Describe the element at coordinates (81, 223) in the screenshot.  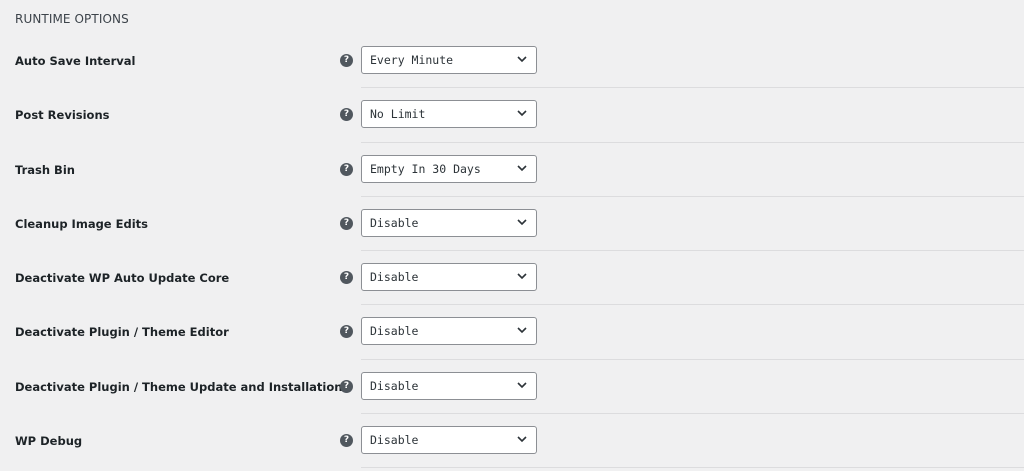
I see `option-label: Cleanup Image Edits` at that location.